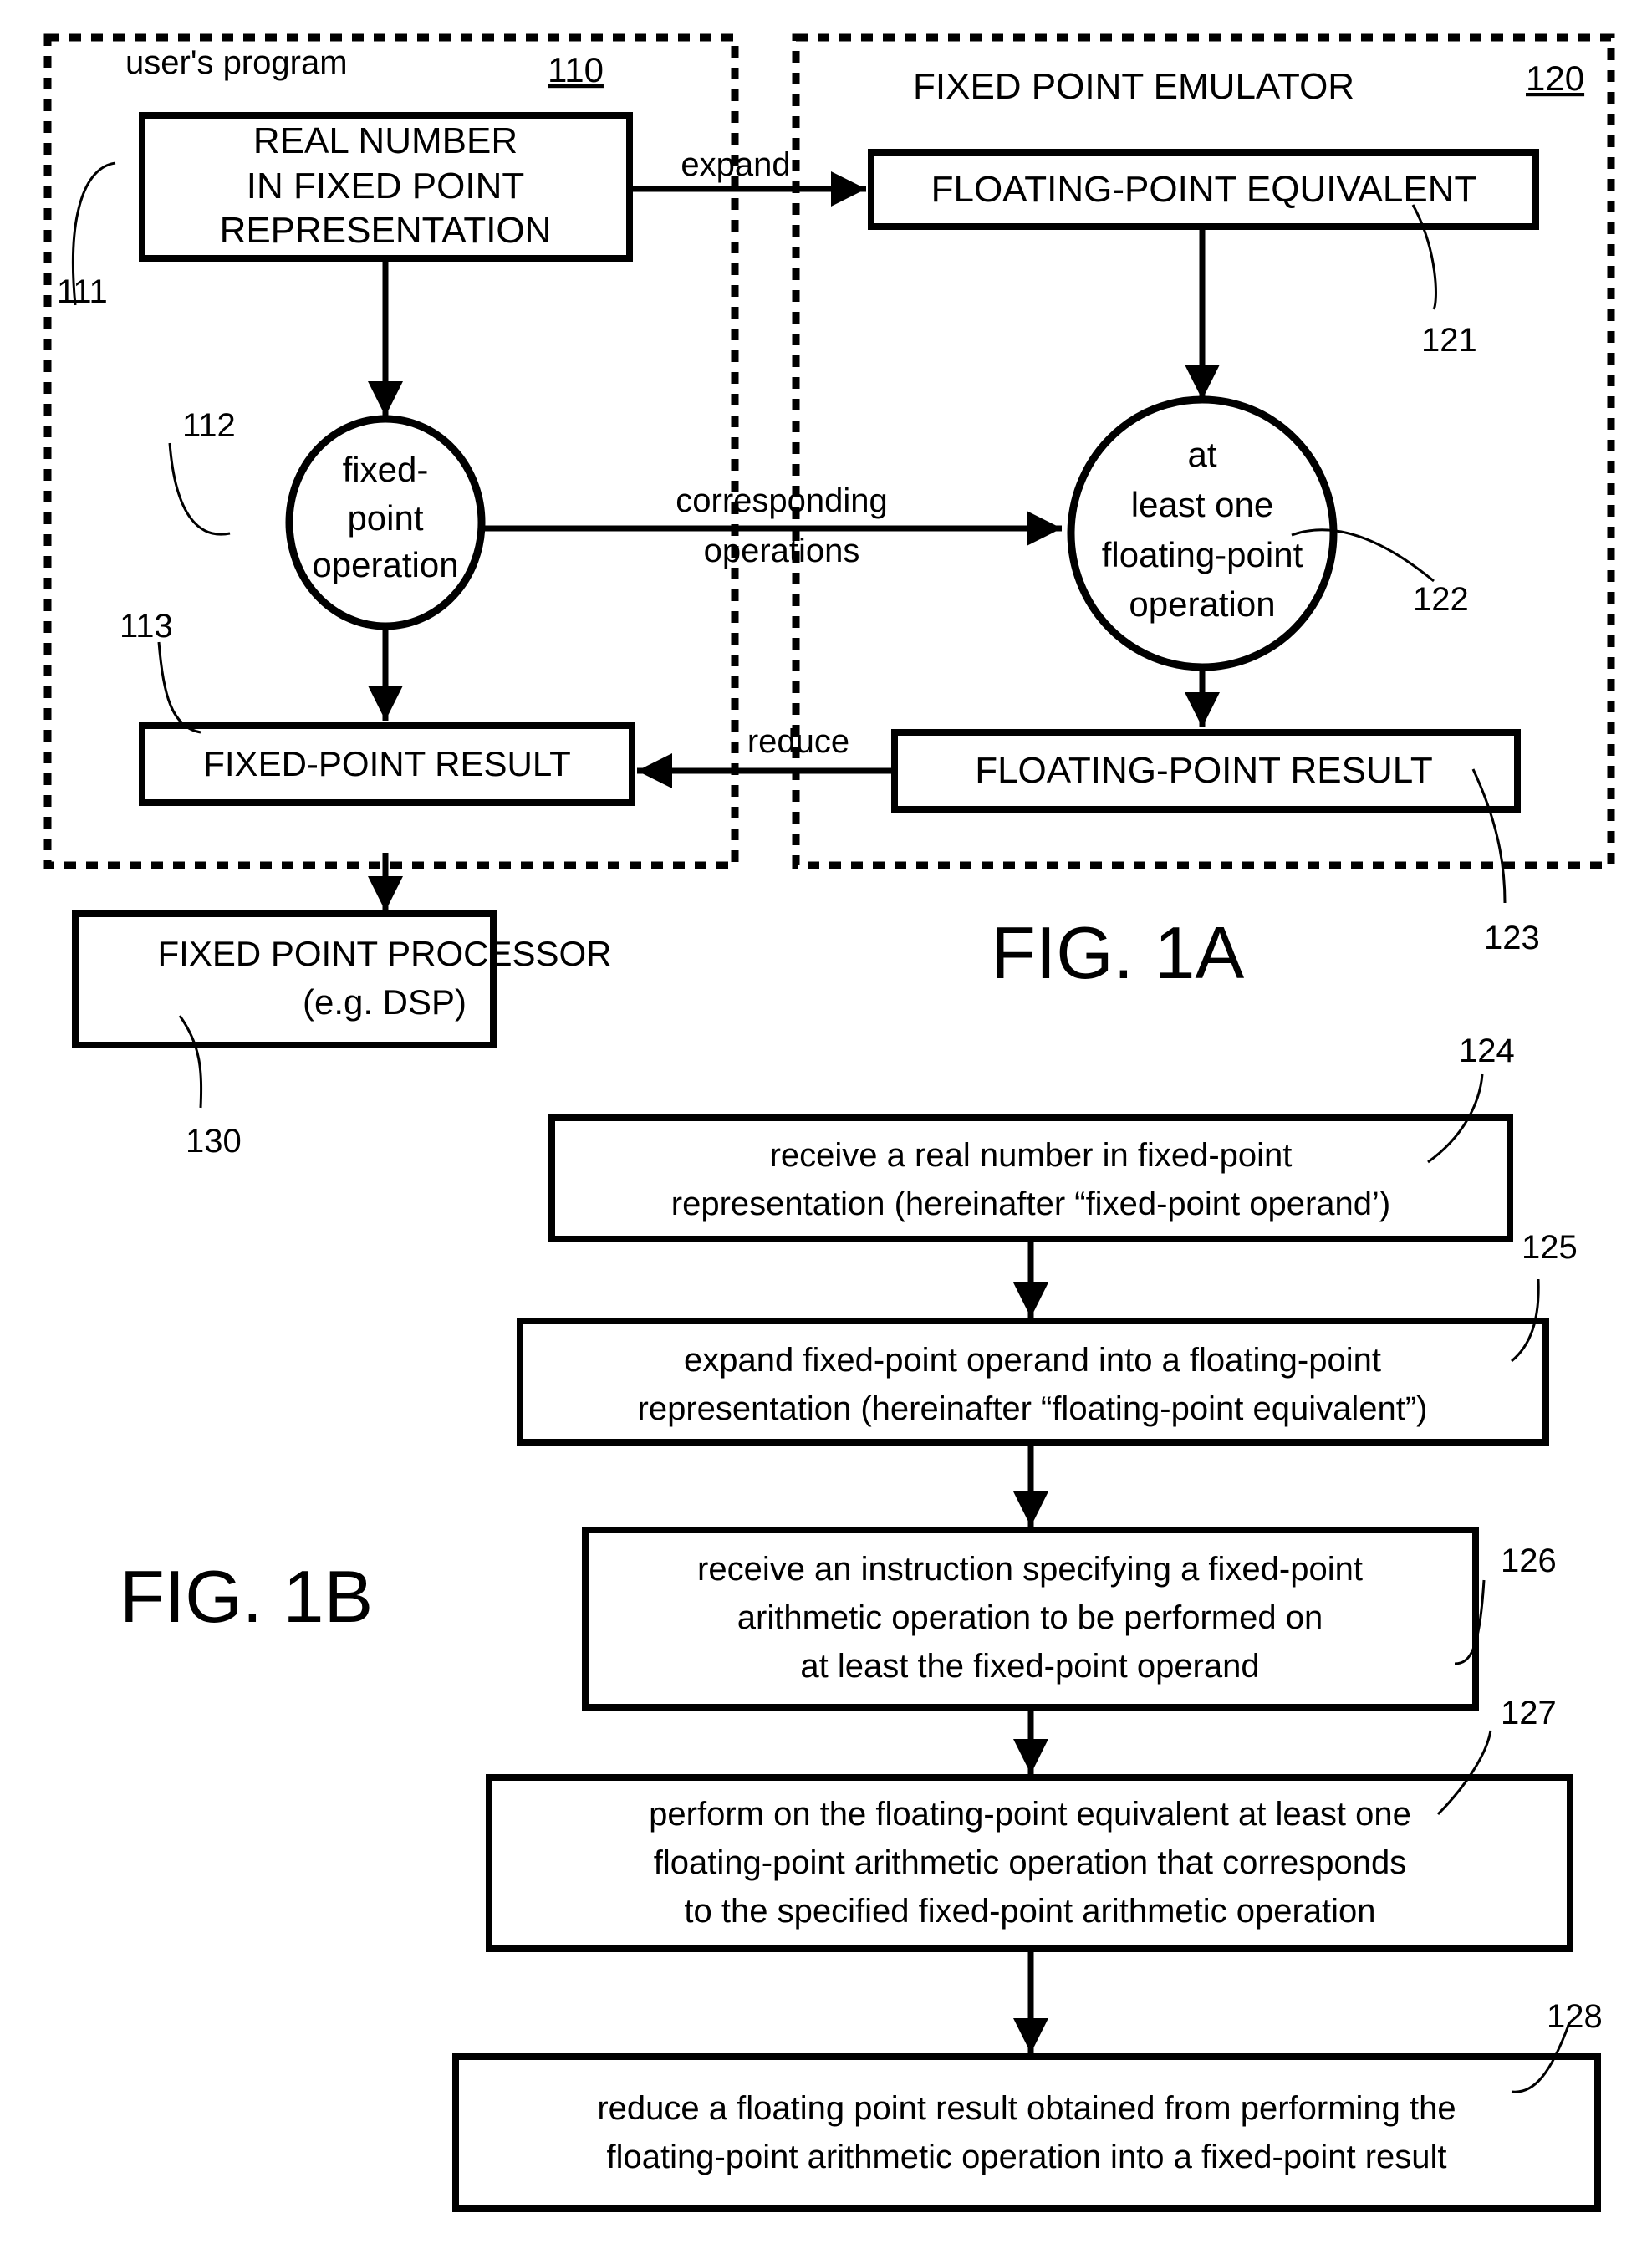 This screenshot has width=1652, height=2264. What do you see at coordinates (385, 518) in the screenshot?
I see `fixed-op-line-2: point` at bounding box center [385, 518].